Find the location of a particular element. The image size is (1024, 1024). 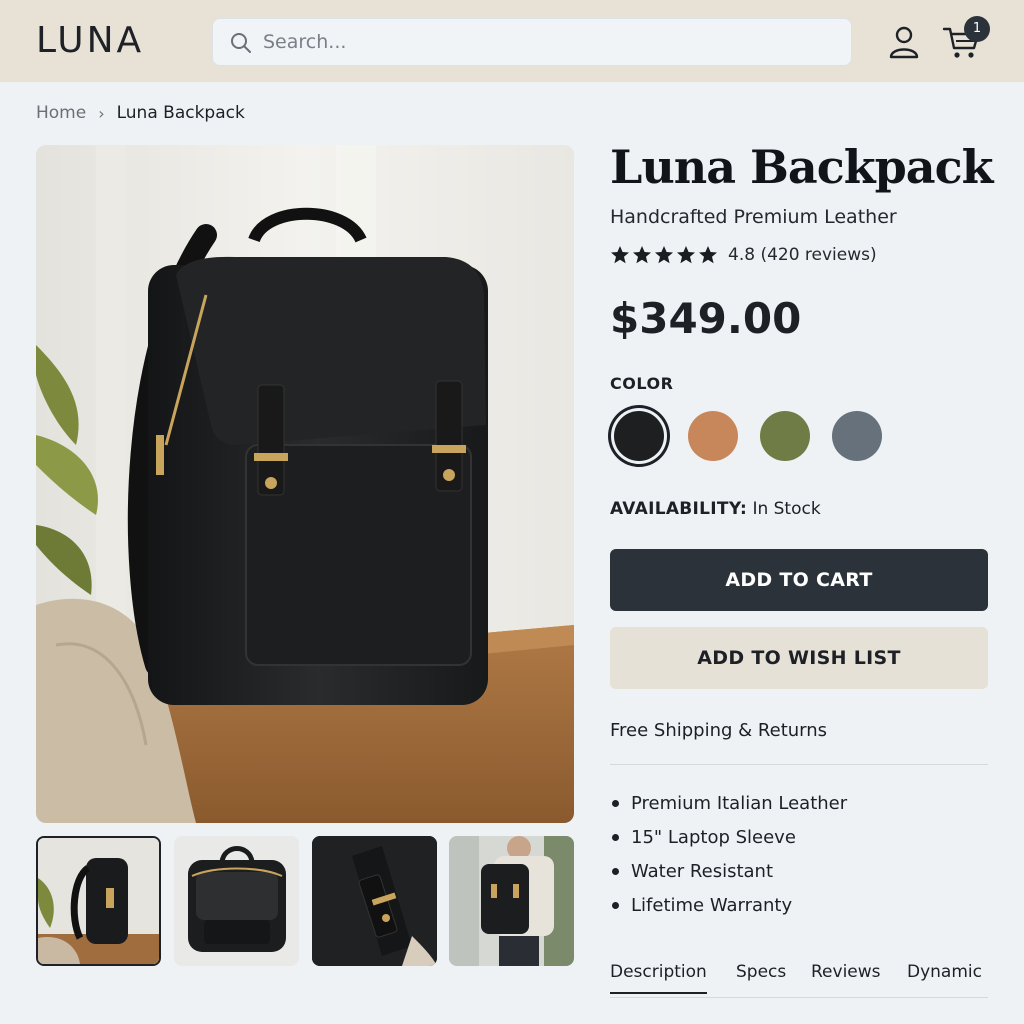

thumbnail-side-view is located at coordinates (98, 901).